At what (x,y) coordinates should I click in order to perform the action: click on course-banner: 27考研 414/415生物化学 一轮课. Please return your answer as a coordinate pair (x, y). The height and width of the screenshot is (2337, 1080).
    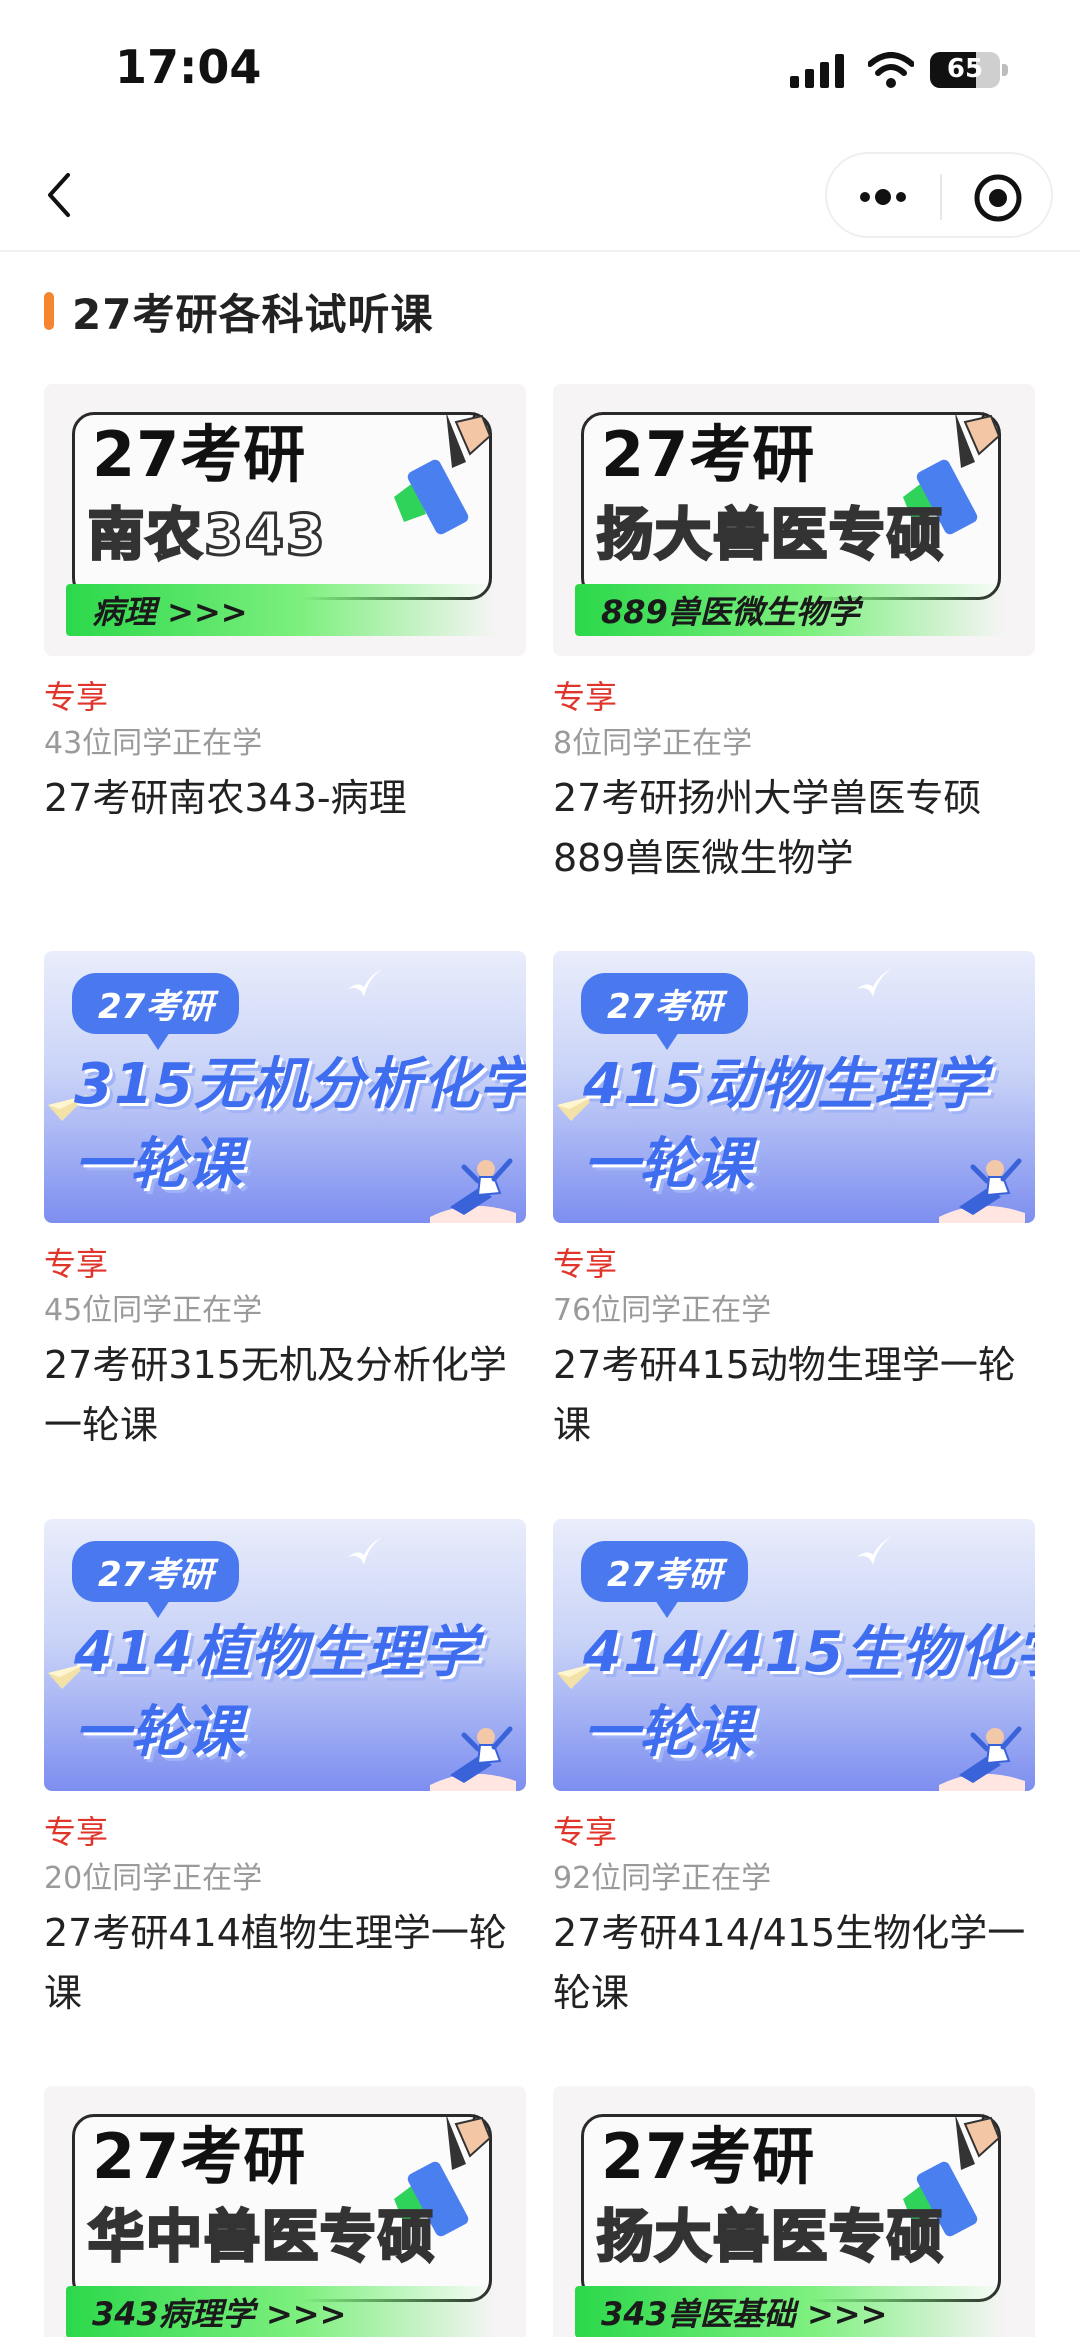
    Looking at the image, I should click on (794, 1655).